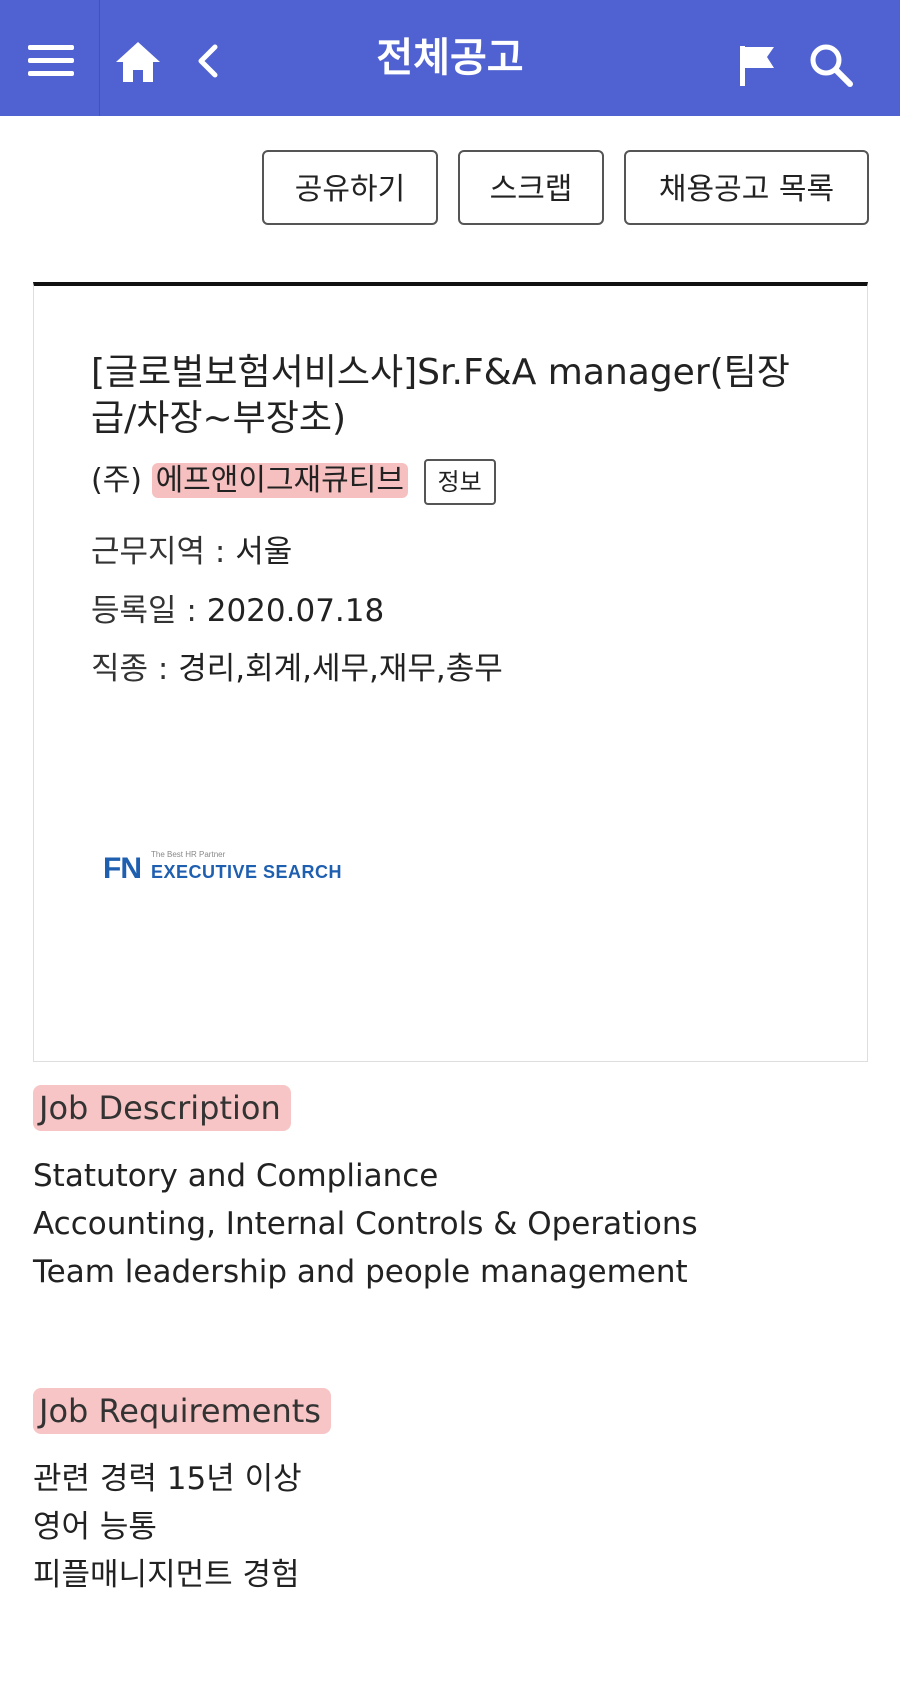  I want to click on share-button: 공유하기, so click(350, 187).